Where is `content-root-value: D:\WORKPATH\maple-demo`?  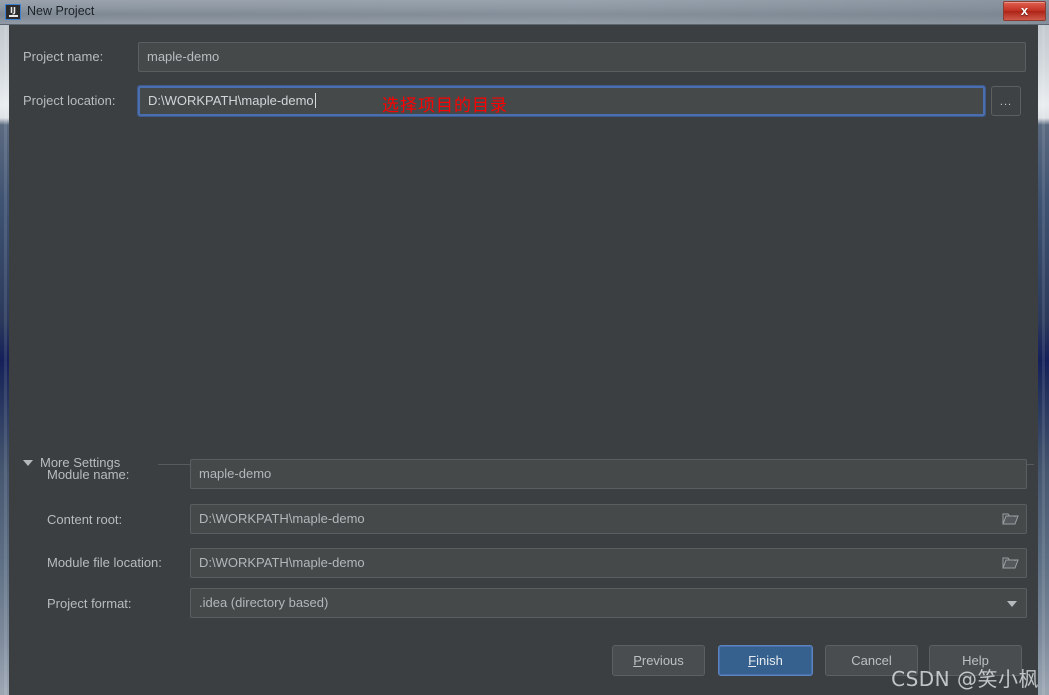
content-root-value: D:\WORKPATH\maple-demo is located at coordinates (282, 518).